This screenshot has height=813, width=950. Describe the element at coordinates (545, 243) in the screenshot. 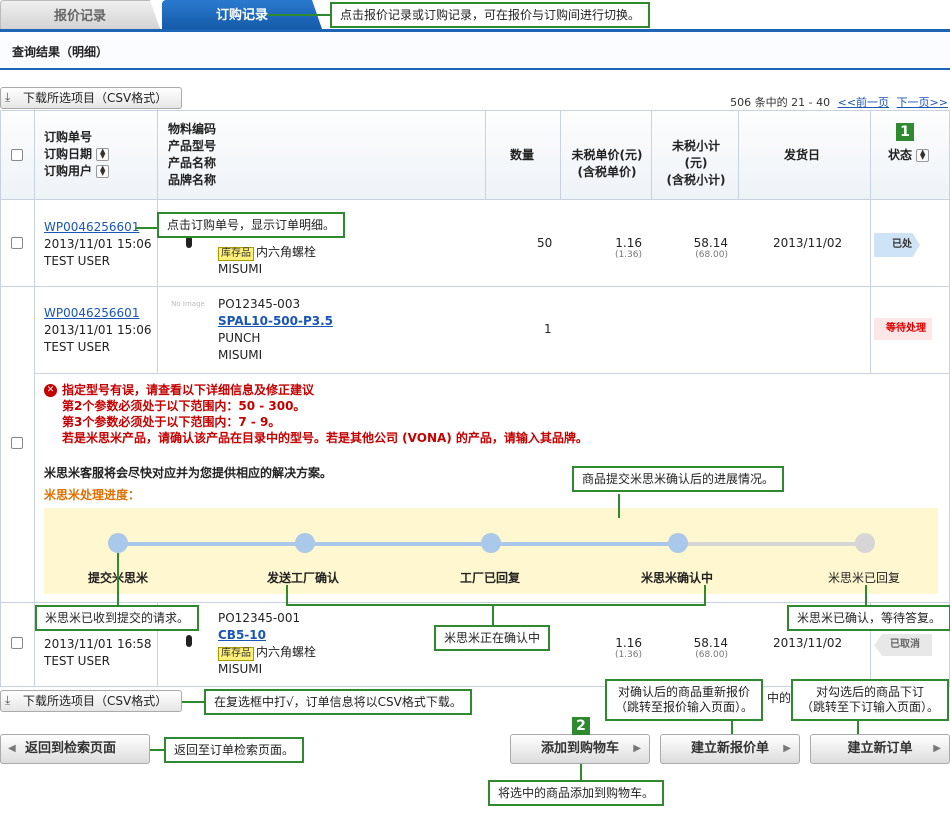

I see `row1-qty: 50` at that location.